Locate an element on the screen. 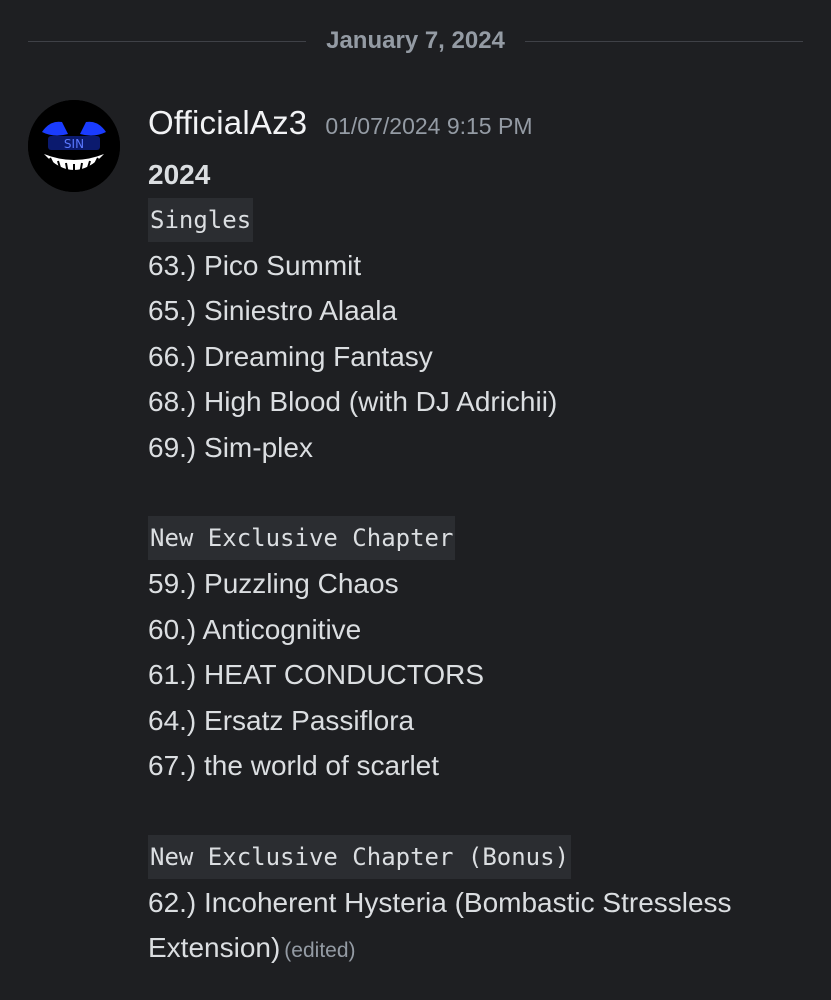 The width and height of the screenshot is (831, 1000). date-divider: January 7, 2024 is located at coordinates (416, 41).